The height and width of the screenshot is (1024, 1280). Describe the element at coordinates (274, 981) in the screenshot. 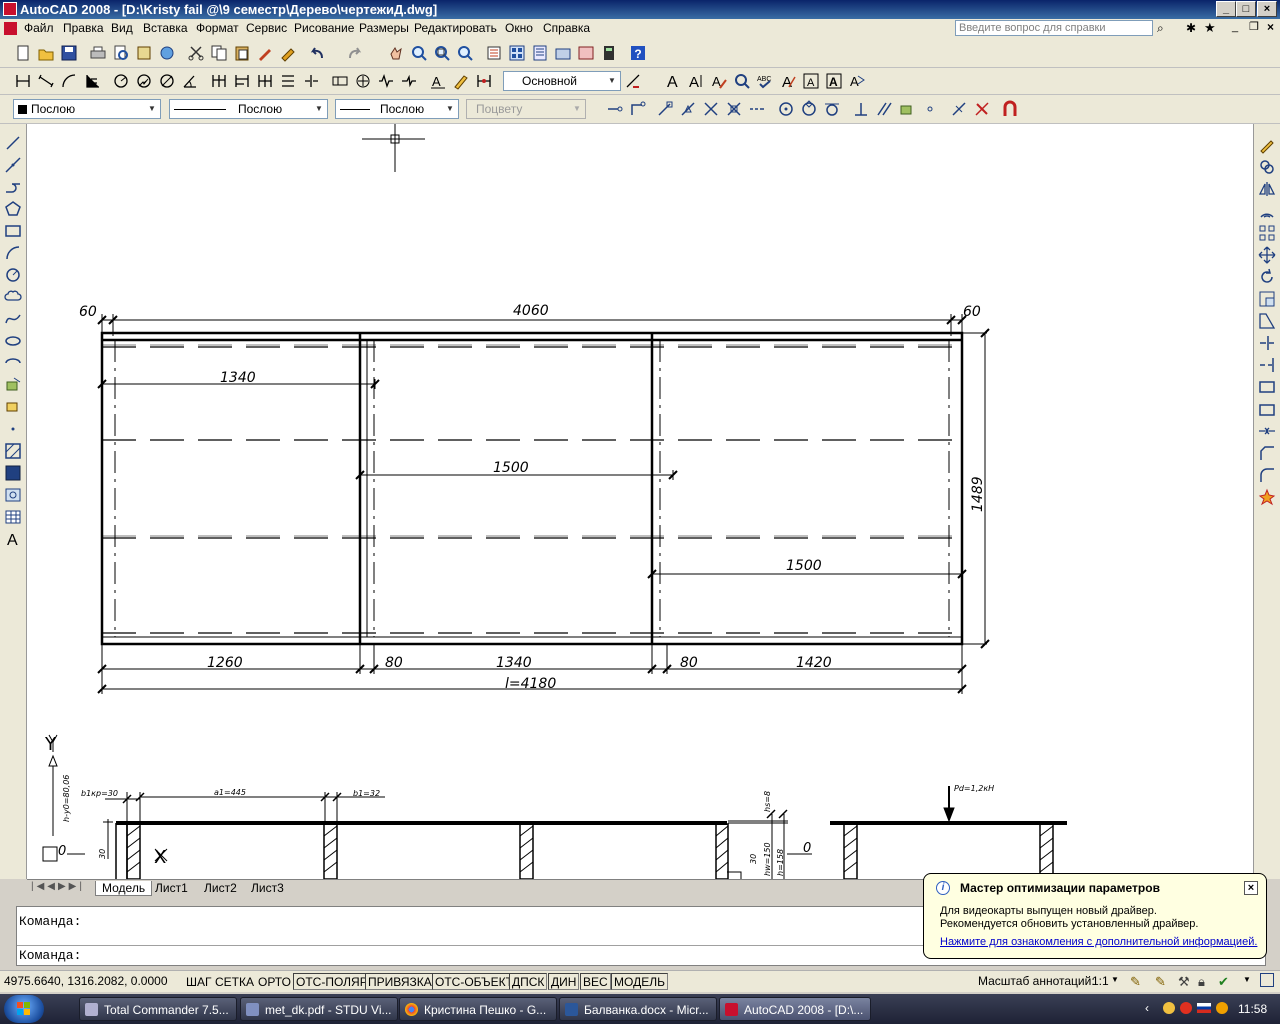

I see `ortho-toggle: ОРТО` at that location.